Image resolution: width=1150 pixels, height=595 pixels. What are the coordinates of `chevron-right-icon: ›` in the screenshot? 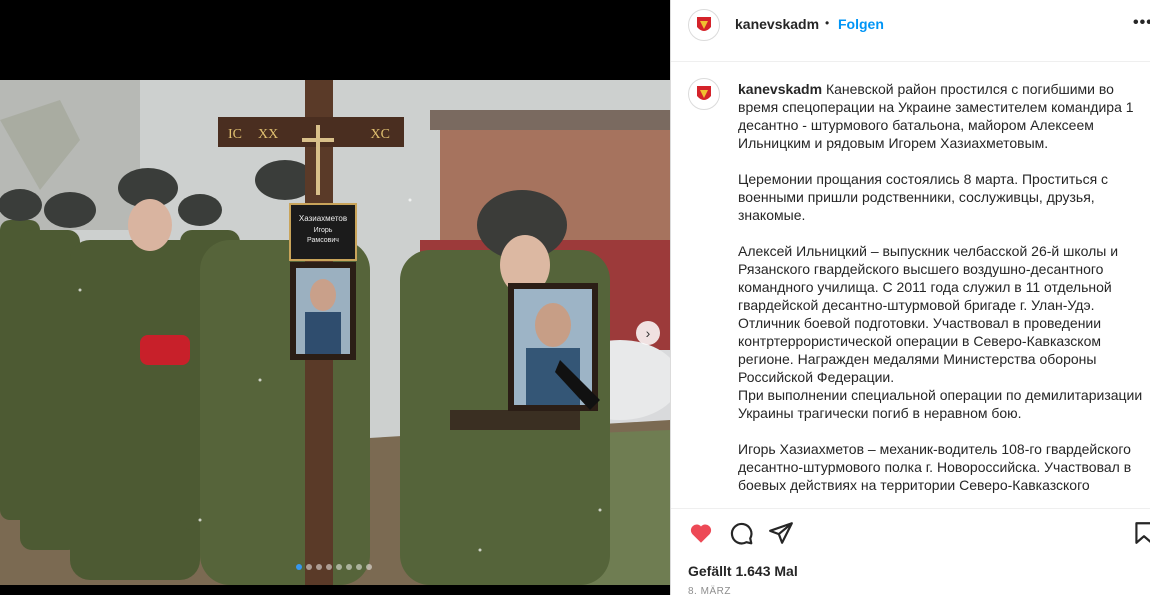 It's located at (648, 333).